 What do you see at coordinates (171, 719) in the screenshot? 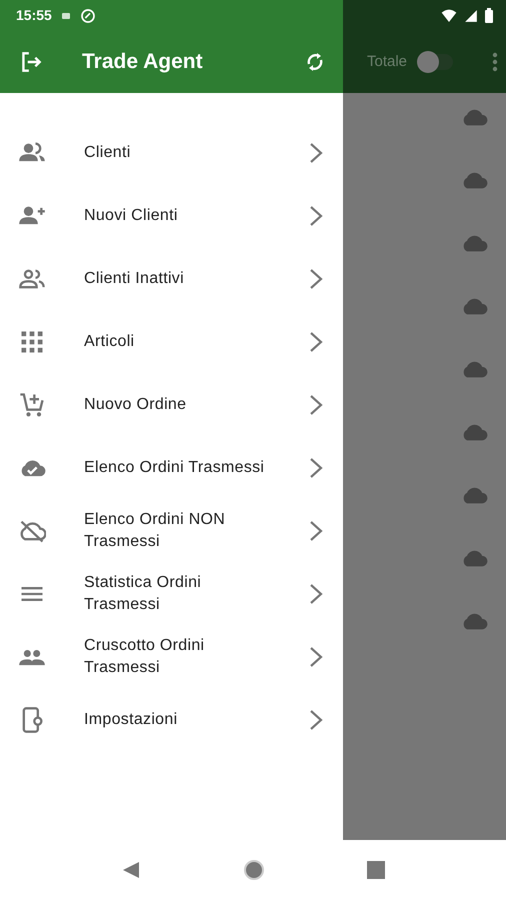
I see `menu-item: Impostazioni` at bounding box center [171, 719].